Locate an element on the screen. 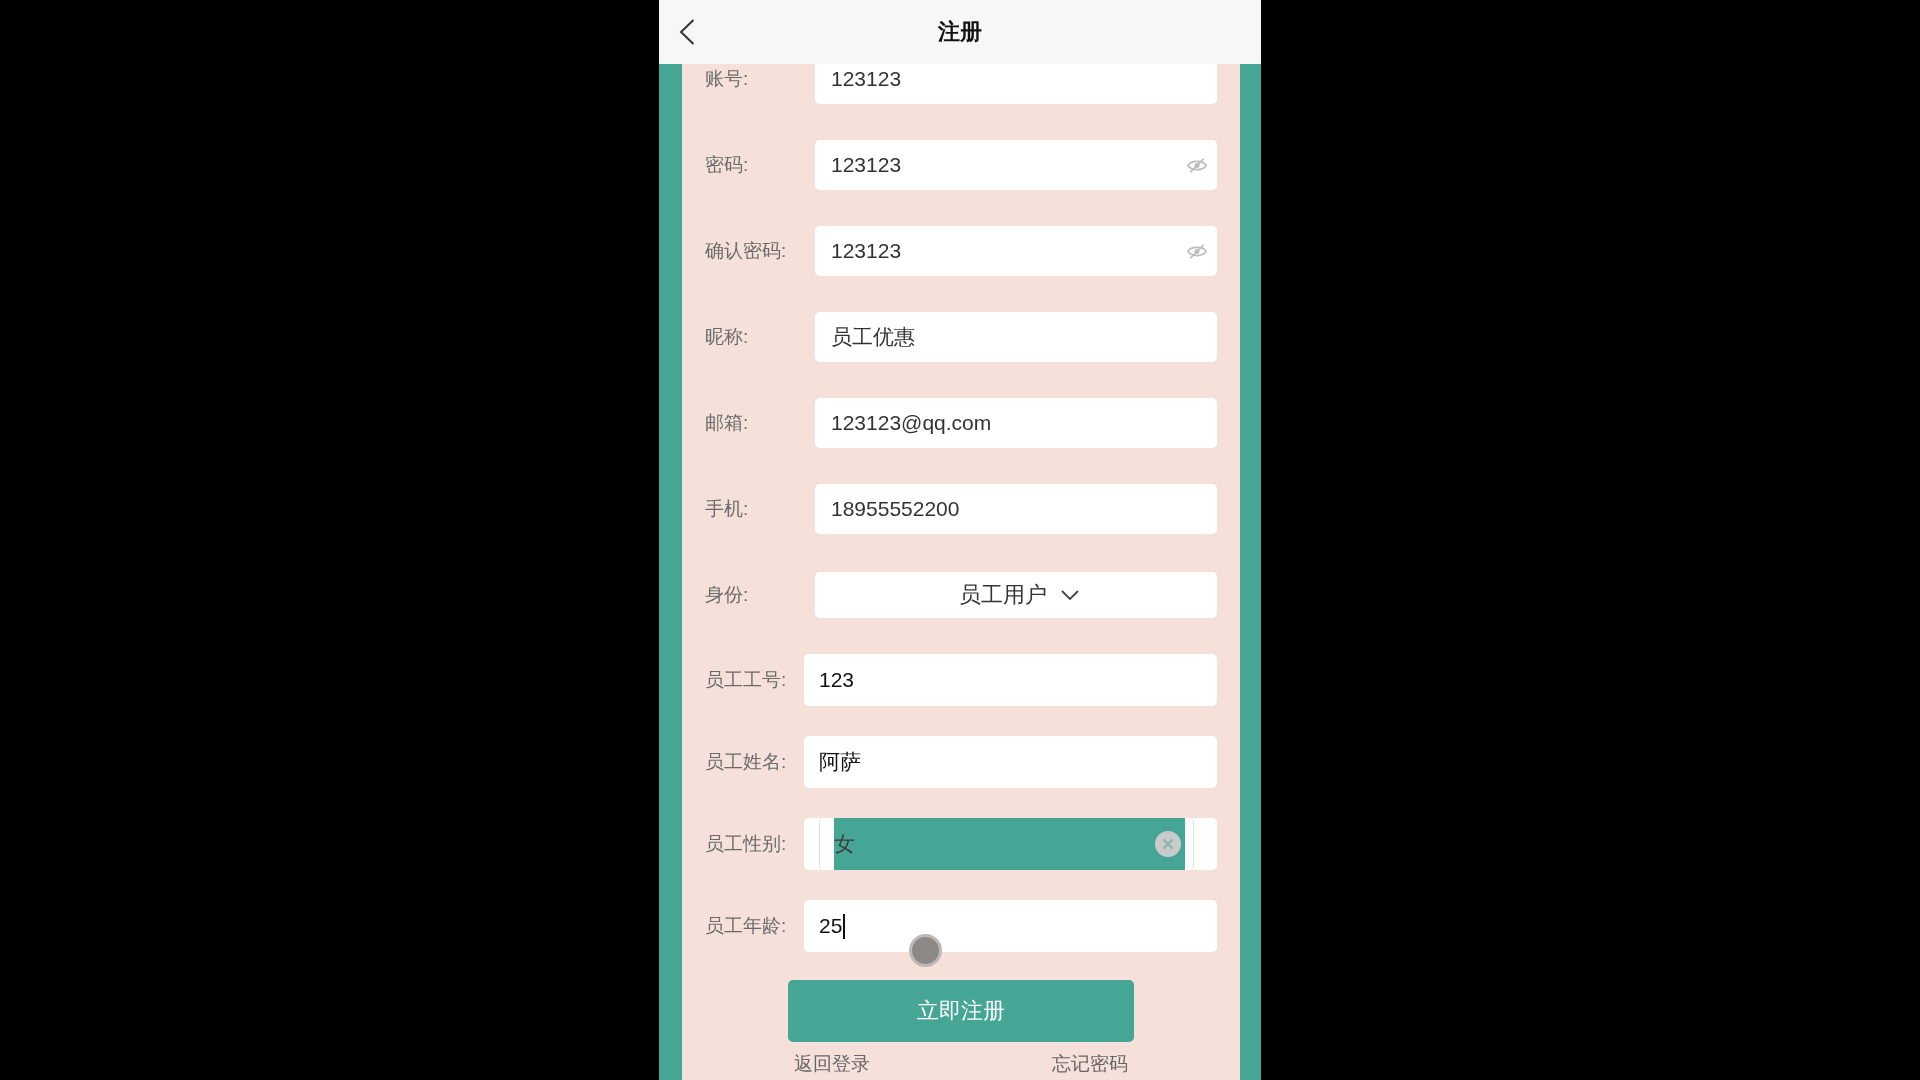 The image size is (1920, 1080). field-label: 确认密码: is located at coordinates (746, 251).